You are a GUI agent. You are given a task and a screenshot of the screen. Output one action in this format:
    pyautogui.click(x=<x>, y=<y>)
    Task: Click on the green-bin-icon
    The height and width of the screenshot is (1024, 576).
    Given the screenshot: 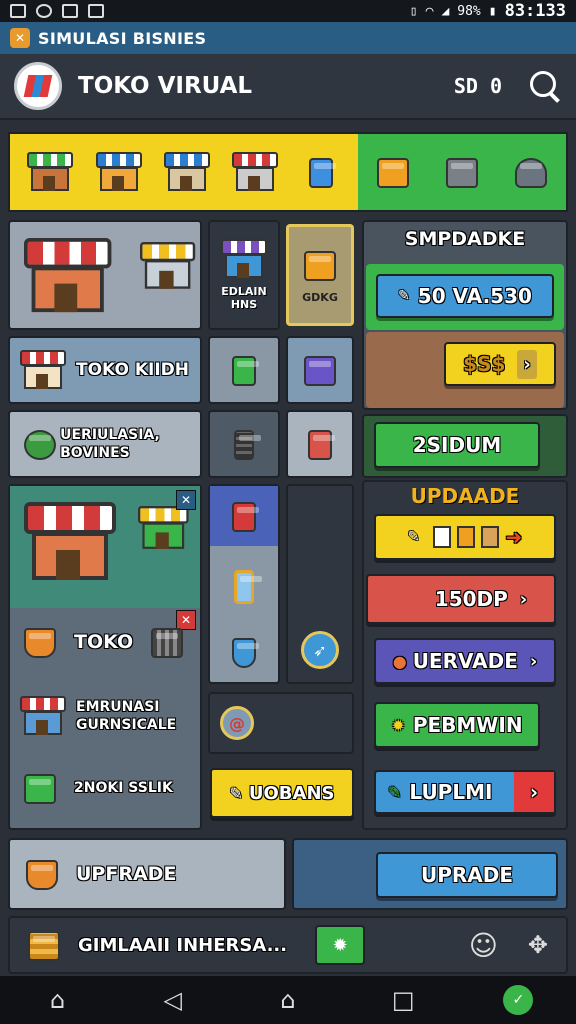 What is the action you would take?
    pyautogui.click(x=40, y=788)
    